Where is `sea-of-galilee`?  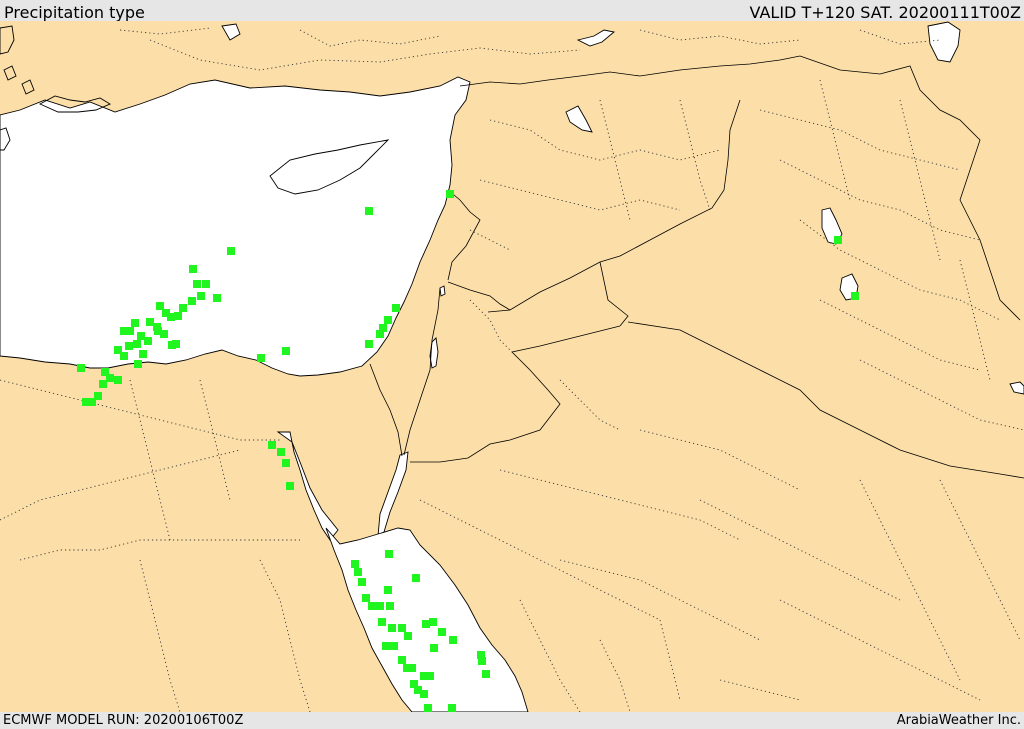
sea-of-galilee is located at coordinates (442, 291).